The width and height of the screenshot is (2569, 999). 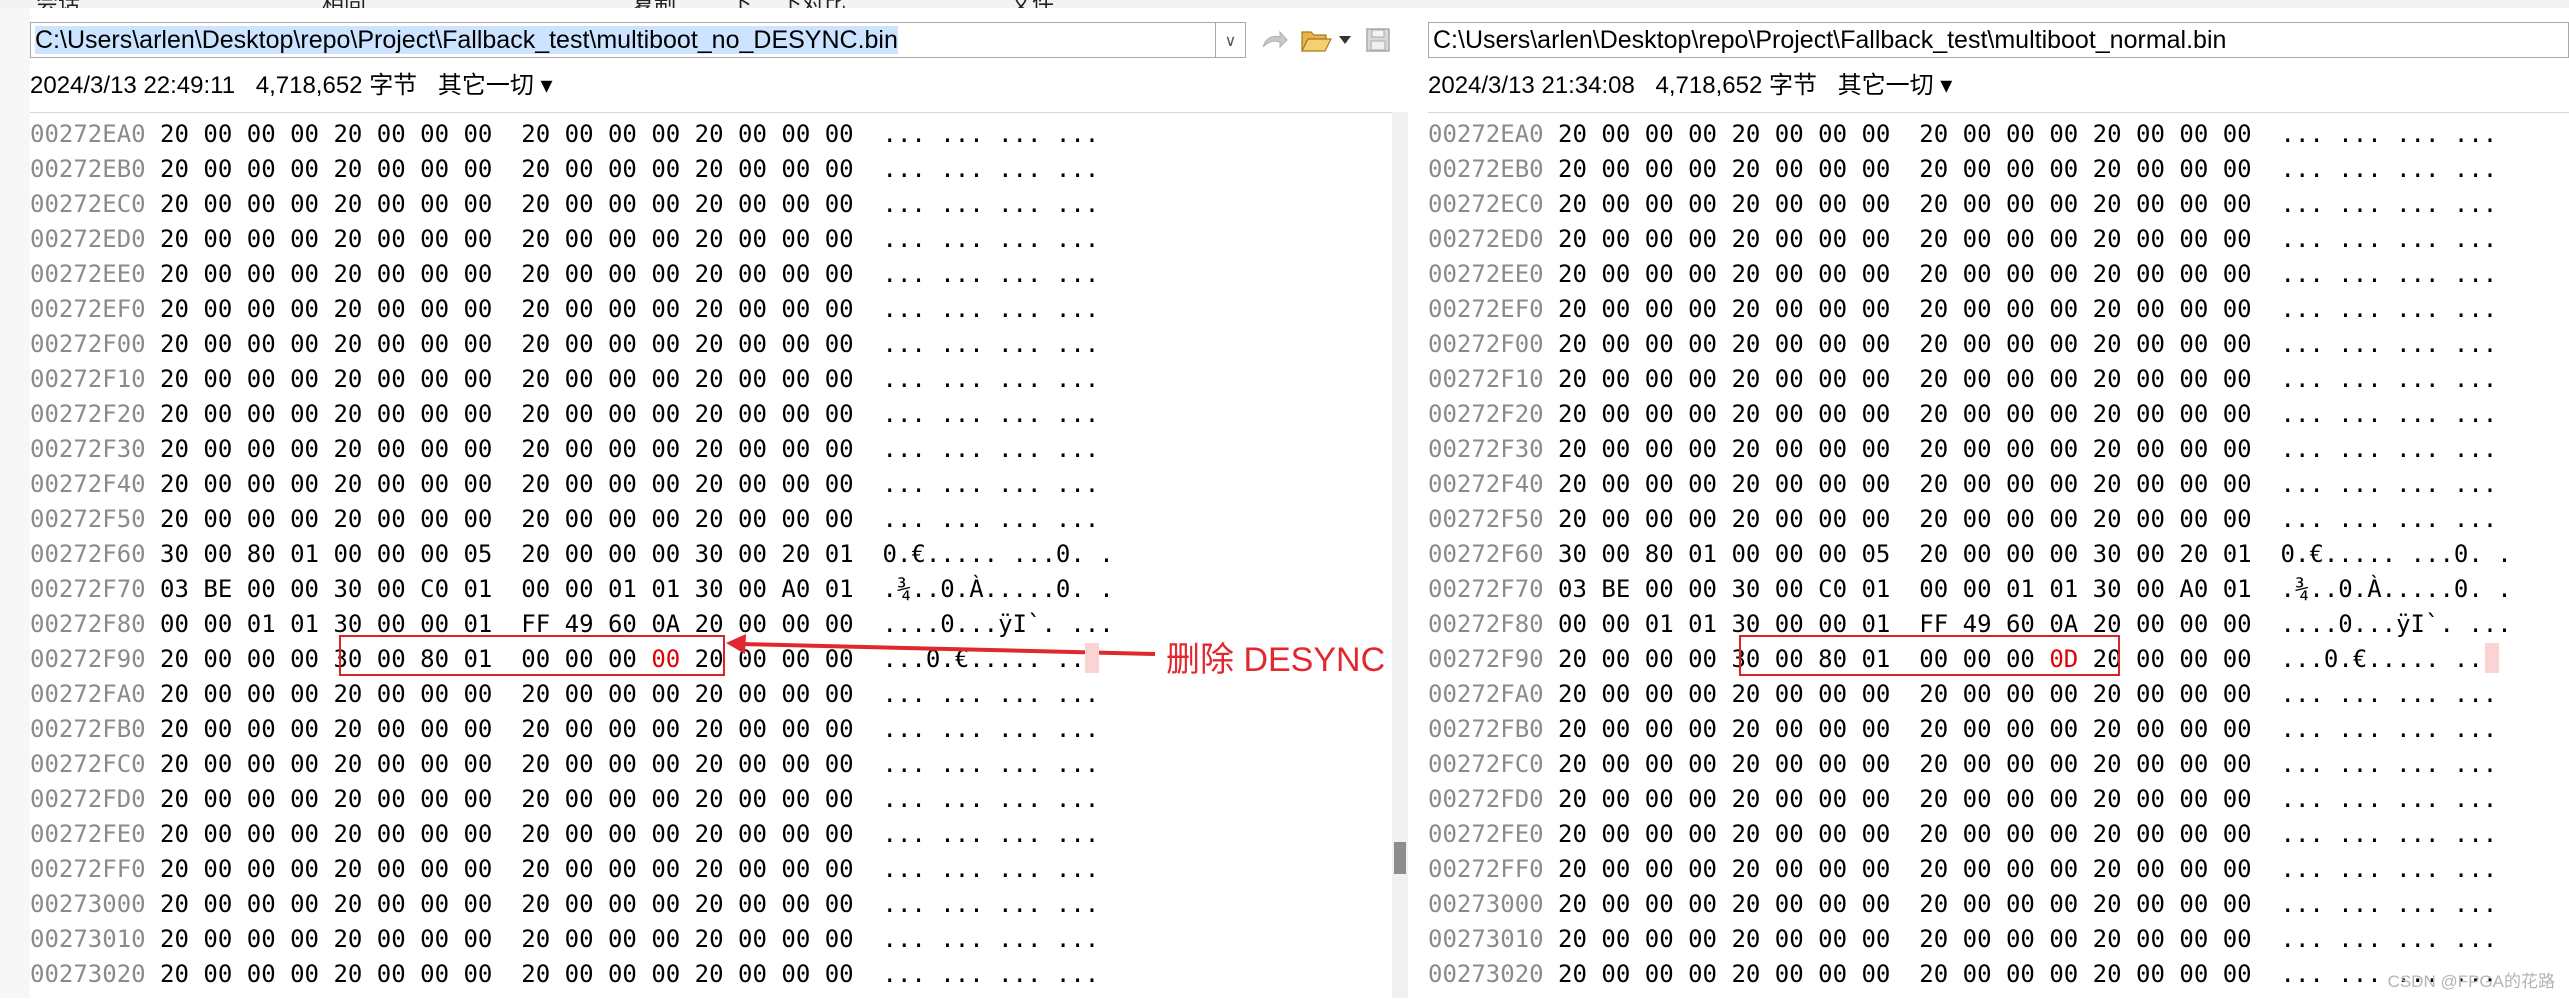 I want to click on annotation-label: 删除 DESYNC, so click(x=1276, y=660).